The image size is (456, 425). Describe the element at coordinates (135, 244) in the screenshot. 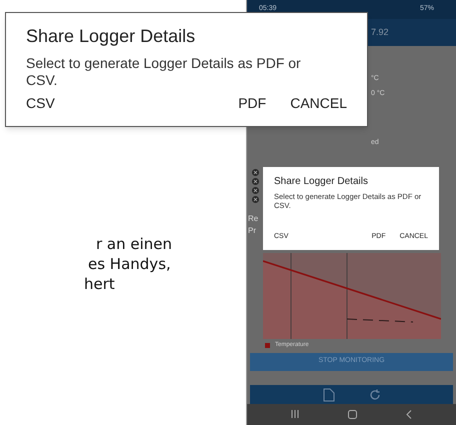

I see `document-text-line: r an einen` at that location.